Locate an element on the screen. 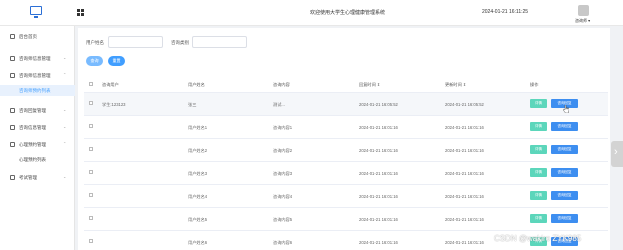 This screenshot has height=250, width=623. column-header: 回复时间 ⇕ is located at coordinates (369, 85).